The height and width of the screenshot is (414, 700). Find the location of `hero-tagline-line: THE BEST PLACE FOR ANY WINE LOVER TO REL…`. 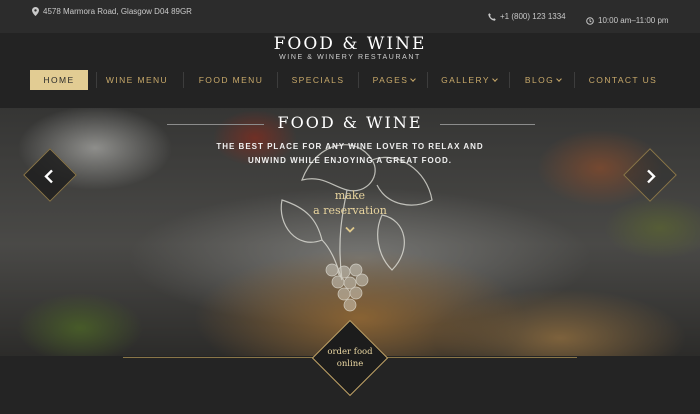

hero-tagline-line: THE BEST PLACE FOR ANY WINE LOVER TO REL… is located at coordinates (350, 146).